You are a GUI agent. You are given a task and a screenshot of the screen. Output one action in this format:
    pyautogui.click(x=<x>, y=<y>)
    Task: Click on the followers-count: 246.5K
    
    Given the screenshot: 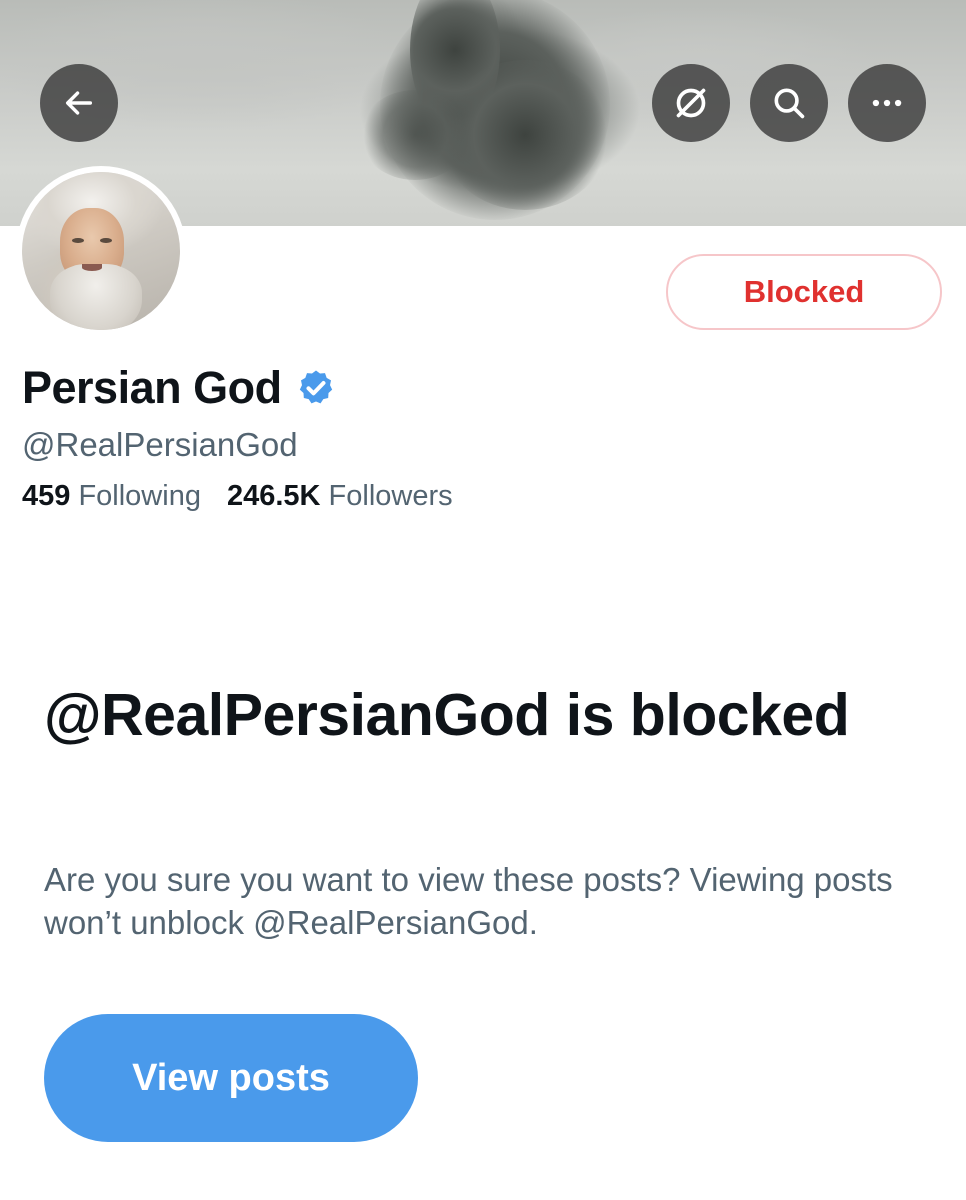 What is the action you would take?
    pyautogui.click(x=273, y=496)
    